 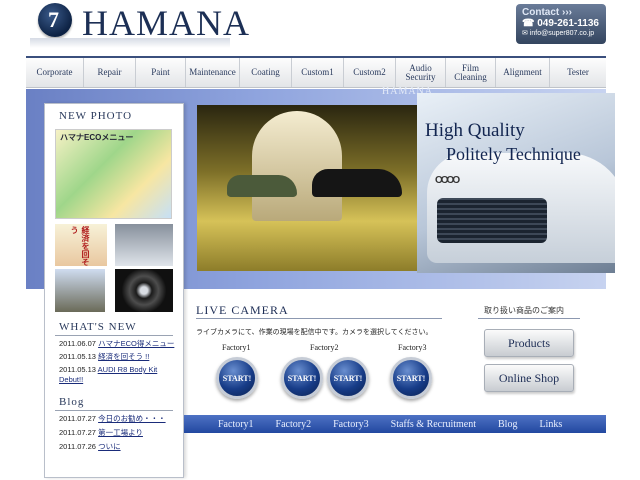 What do you see at coordinates (492, 220) in the screenshot?
I see `car-grille` at bounding box center [492, 220].